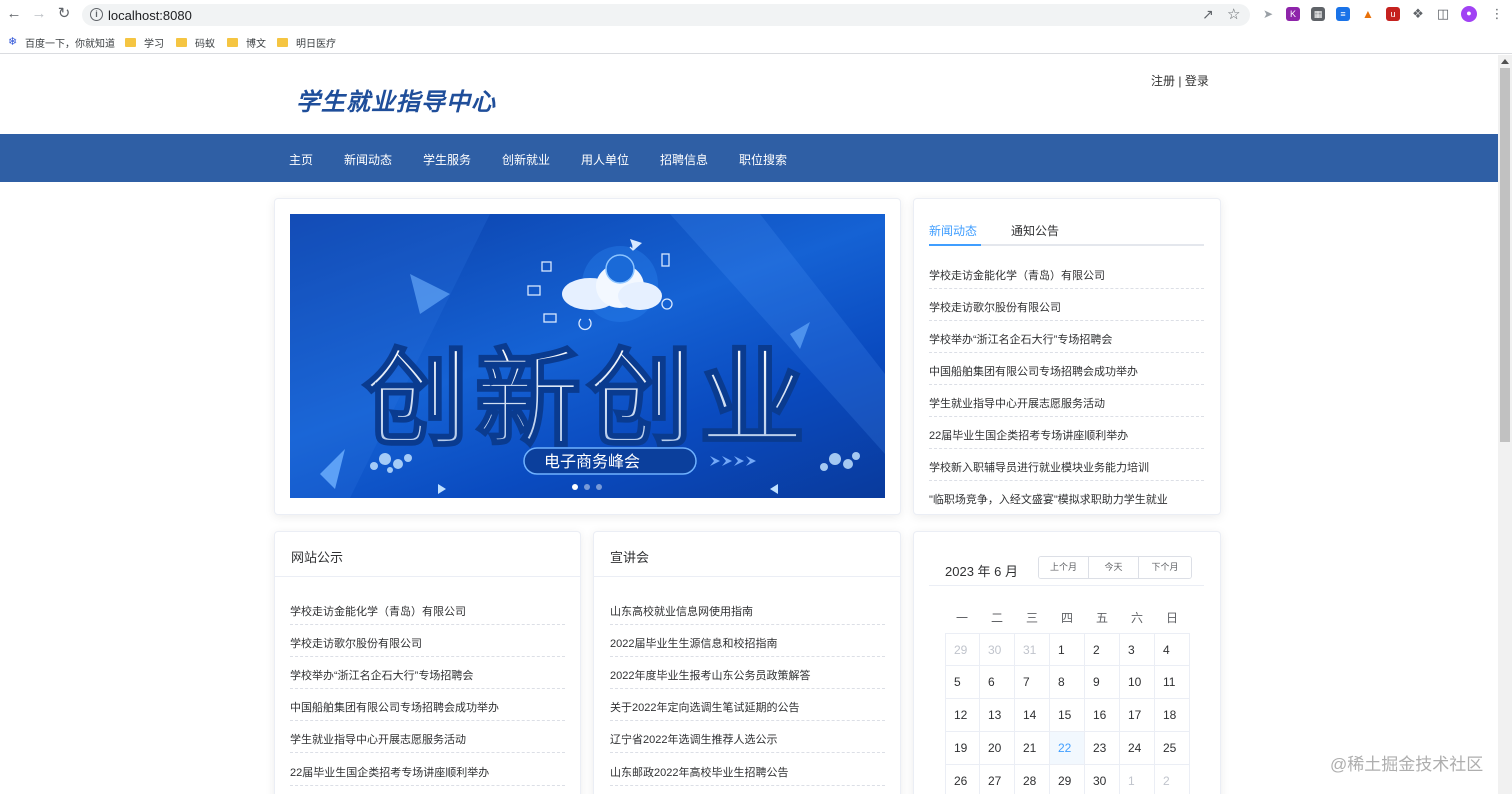  I want to click on calendar-day-cell: 15, so click(1067, 715).